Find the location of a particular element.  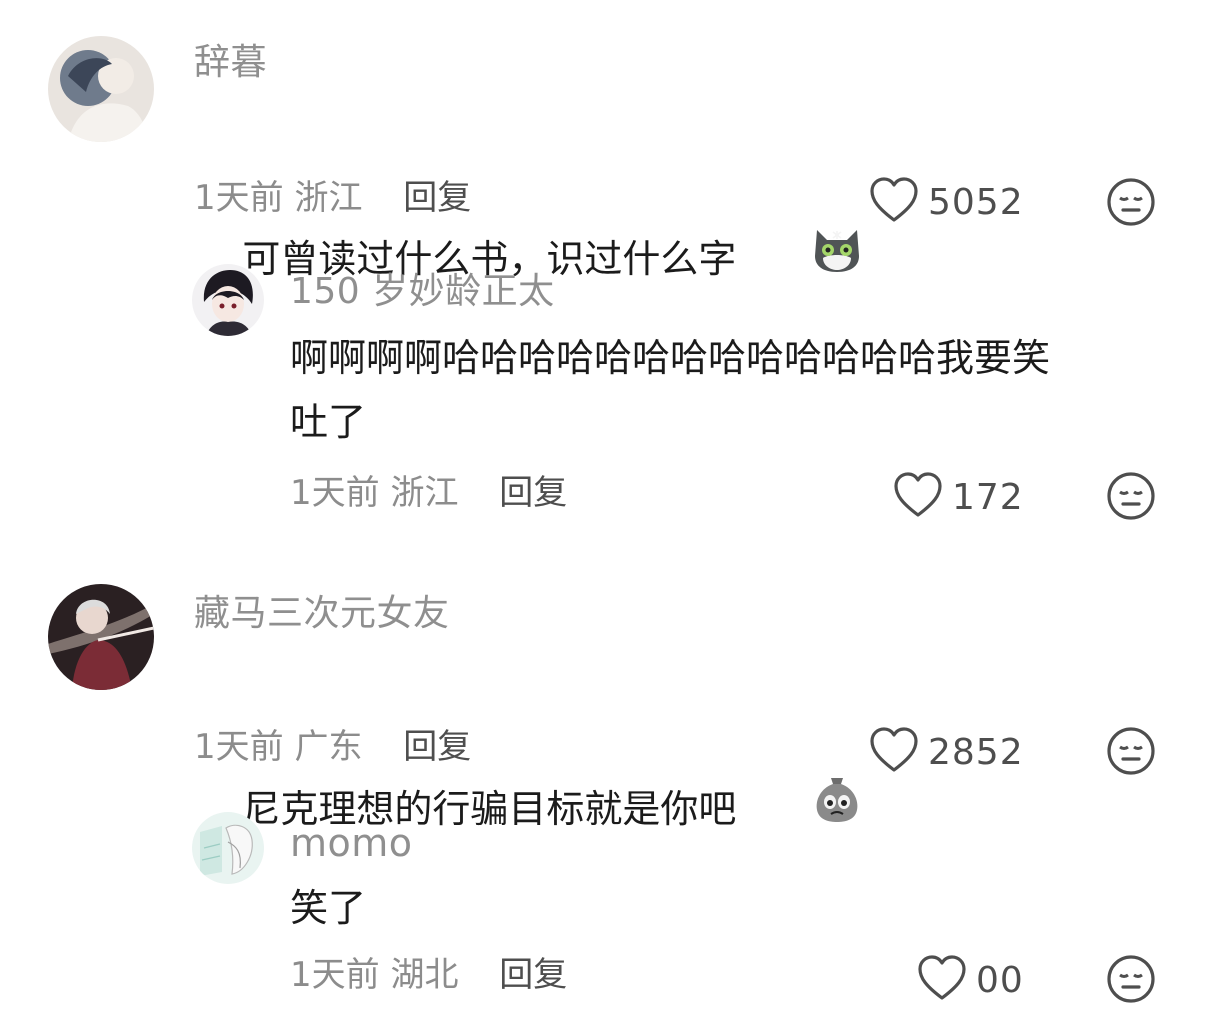

like-button: 2852 is located at coordinates (946, 752).